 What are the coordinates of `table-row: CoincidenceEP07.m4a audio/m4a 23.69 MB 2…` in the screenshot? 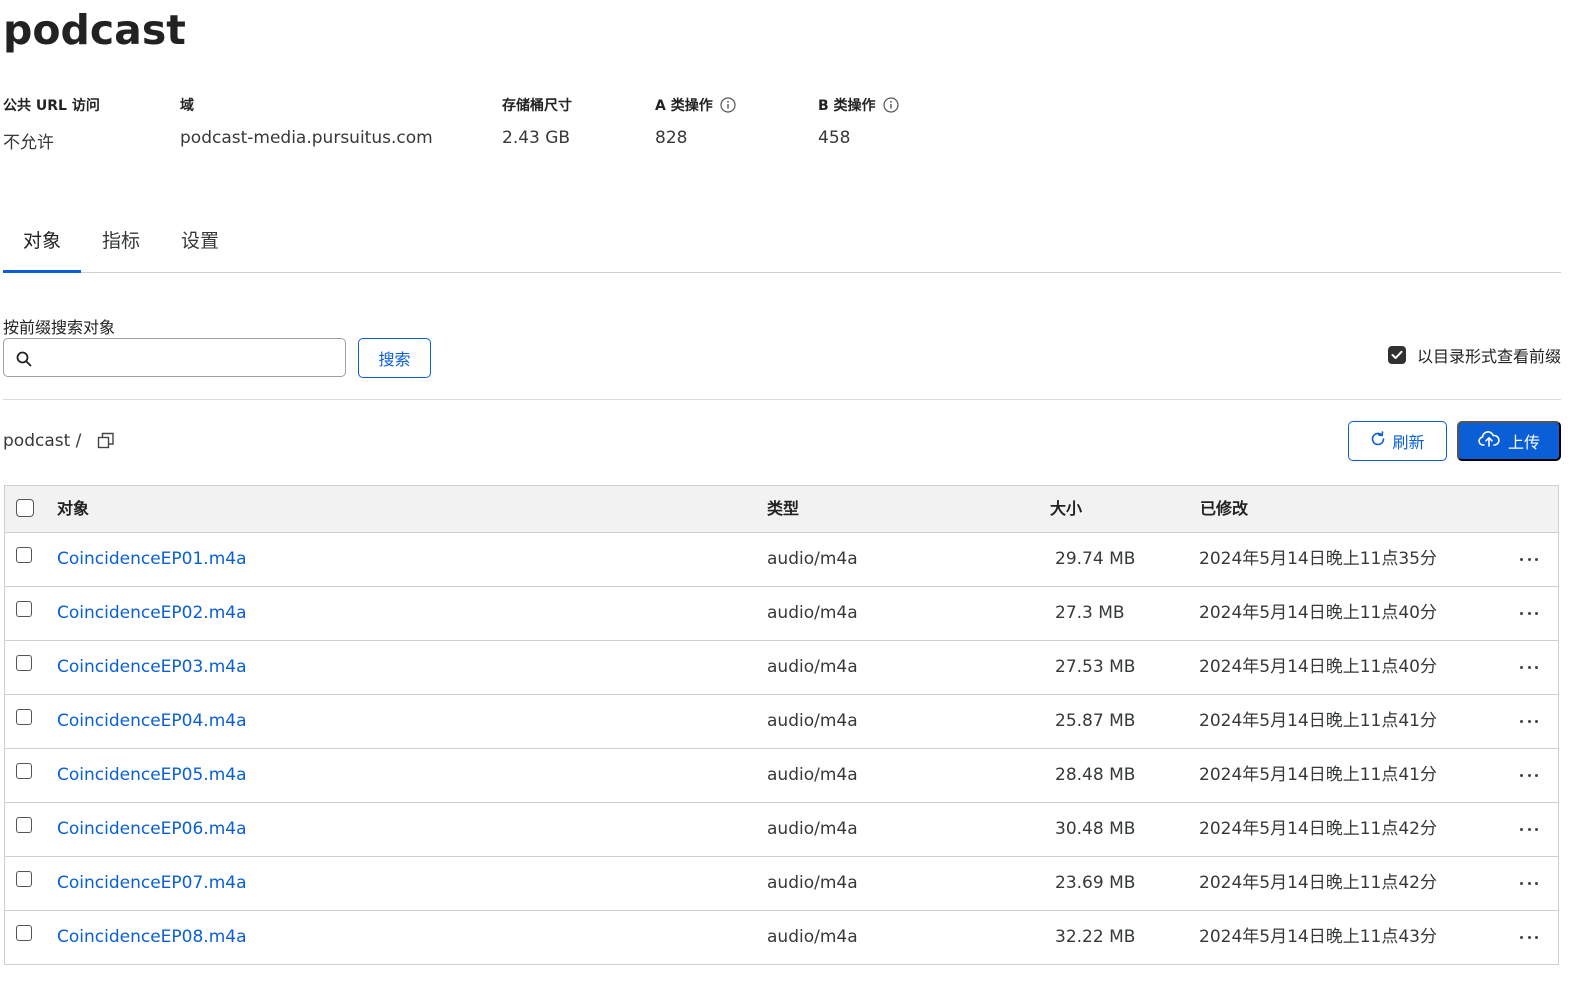 It's located at (781, 884).